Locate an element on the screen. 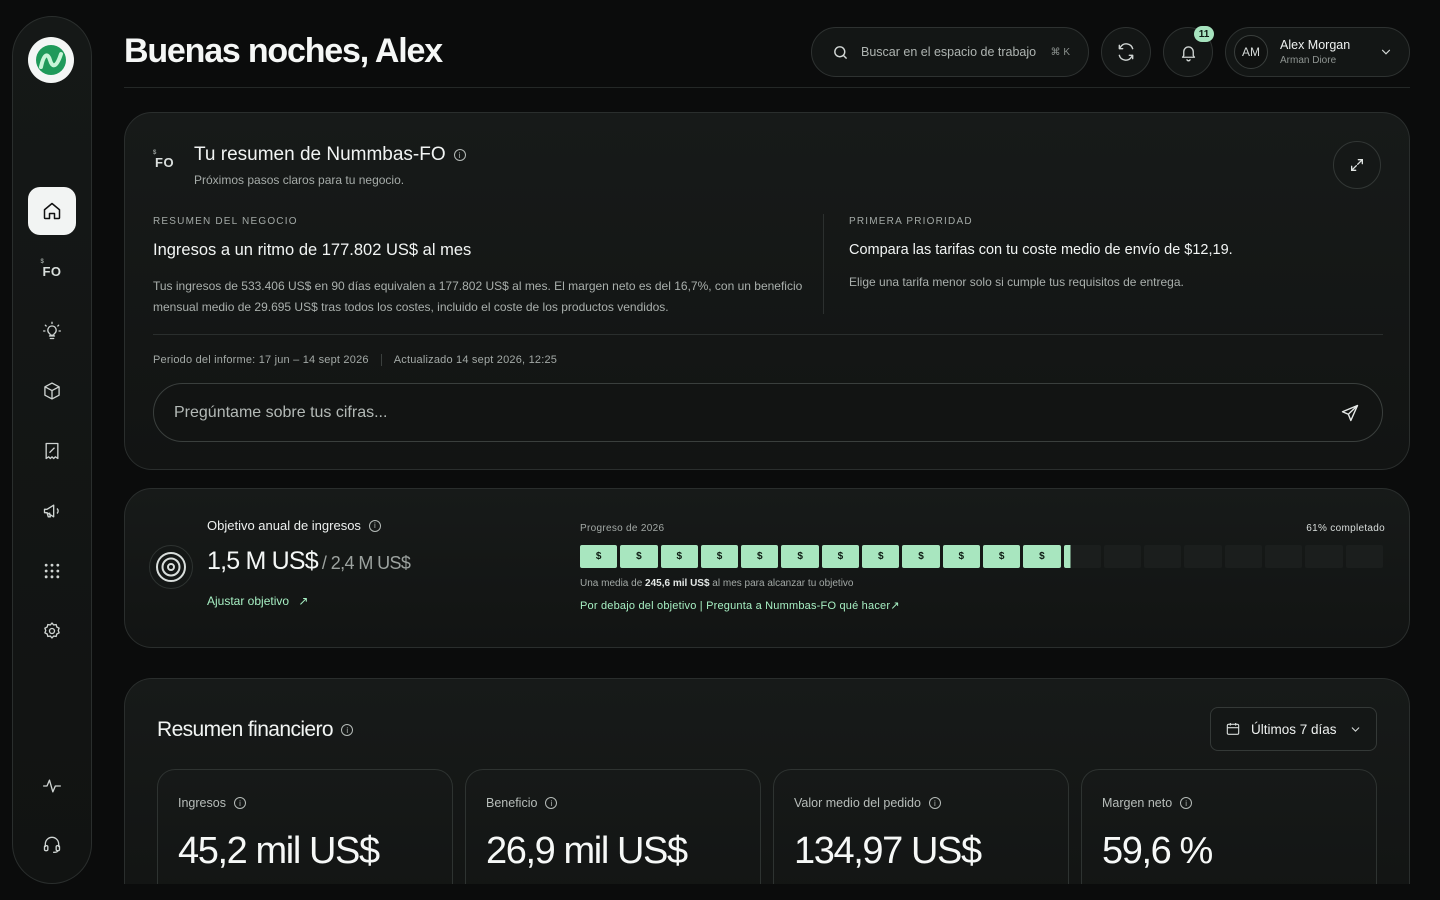 The height and width of the screenshot is (900, 1440). summary-title: Tu resumen de Nummbas-FO i is located at coordinates (330, 155).